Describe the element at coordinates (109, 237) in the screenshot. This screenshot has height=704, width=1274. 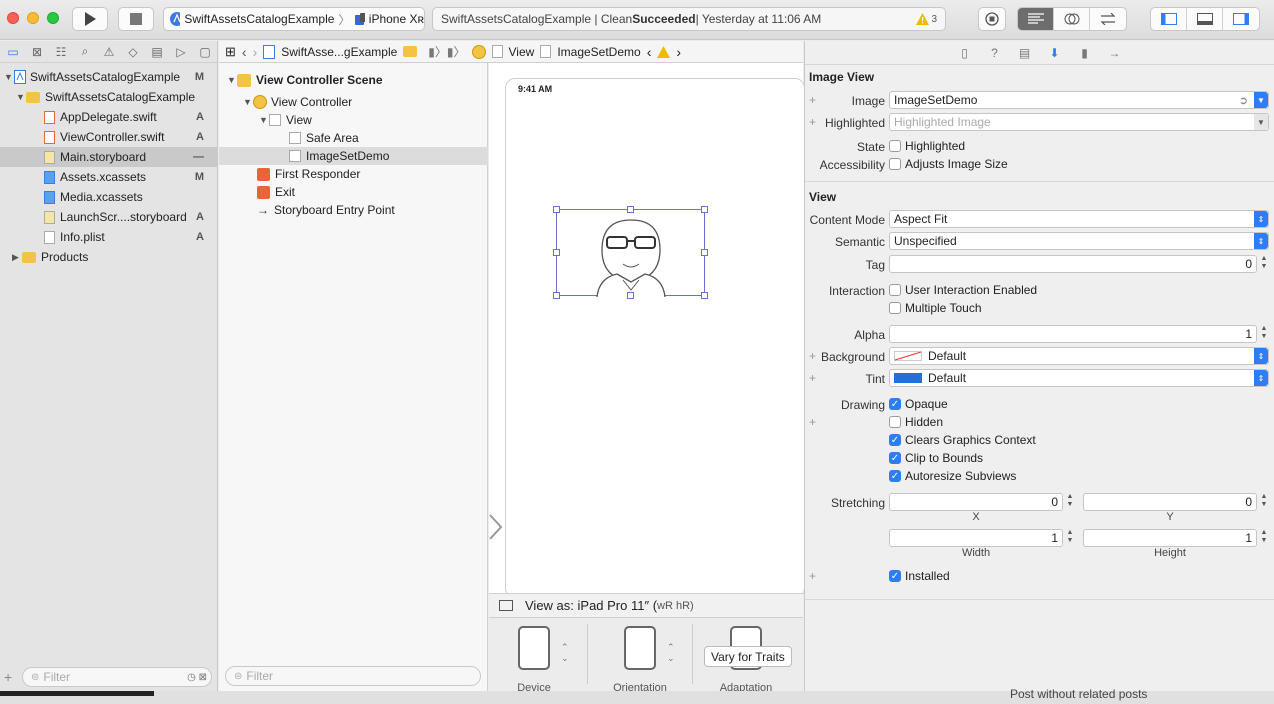
I see `tree-item-infoplist: Info.plist A` at that location.